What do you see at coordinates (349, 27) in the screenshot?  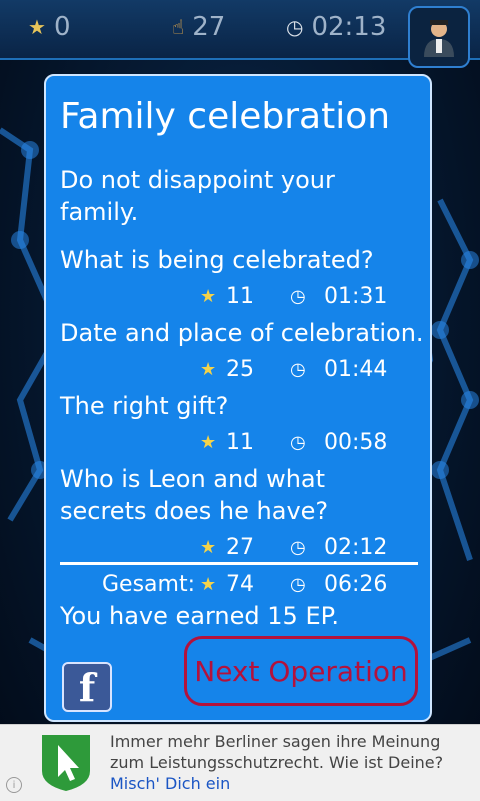 I see `timer-value: 02:13` at bounding box center [349, 27].